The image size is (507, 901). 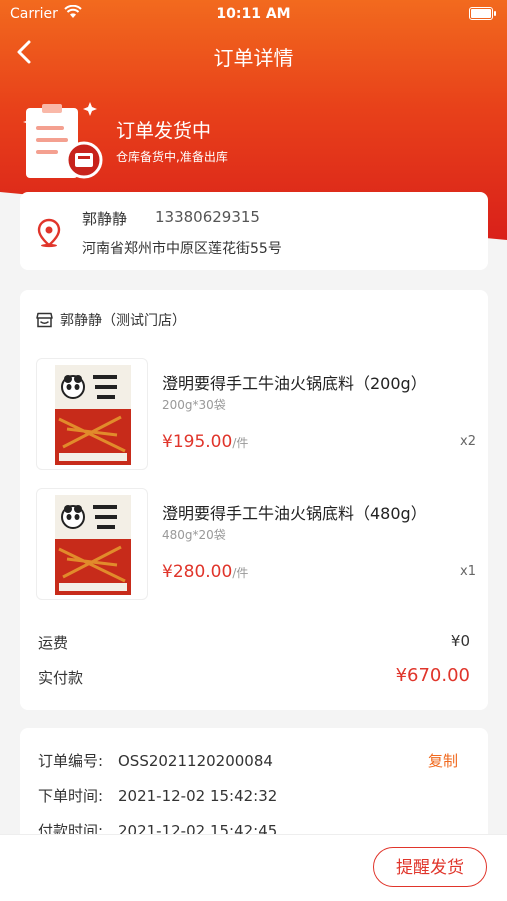 I want to click on product-name: 澄明要得手工牛油火锅底料（200g）, so click(x=294, y=383).